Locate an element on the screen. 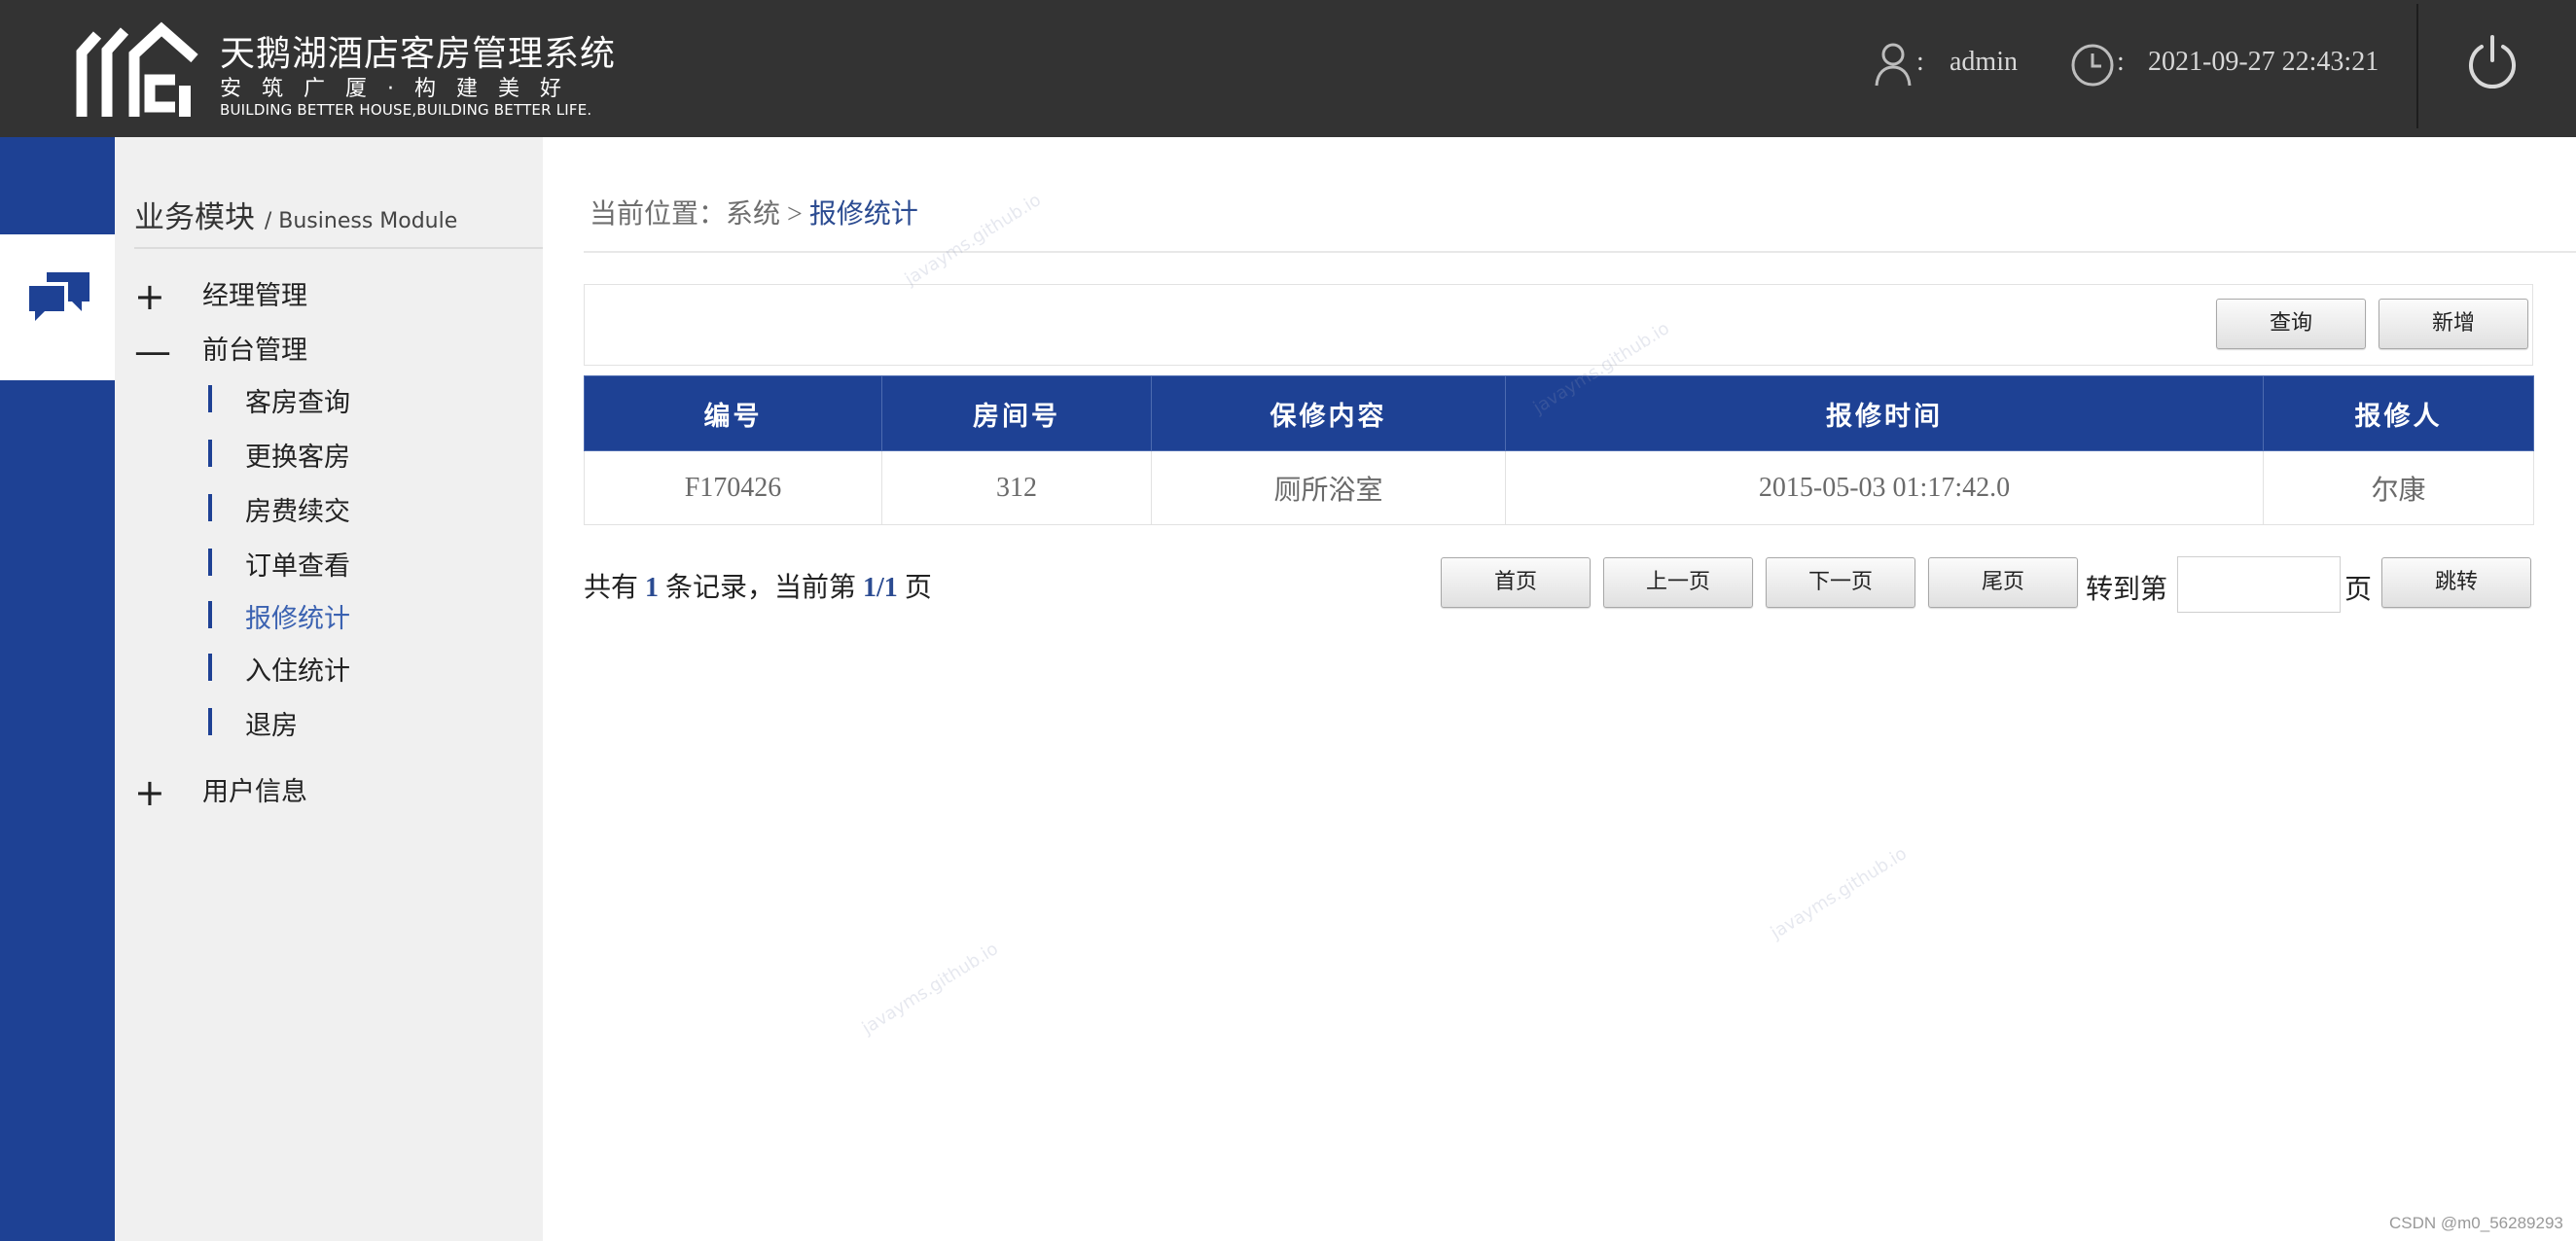 This screenshot has width=2576, height=1241. sidebar-item-label: 更换客房 is located at coordinates (297, 458).